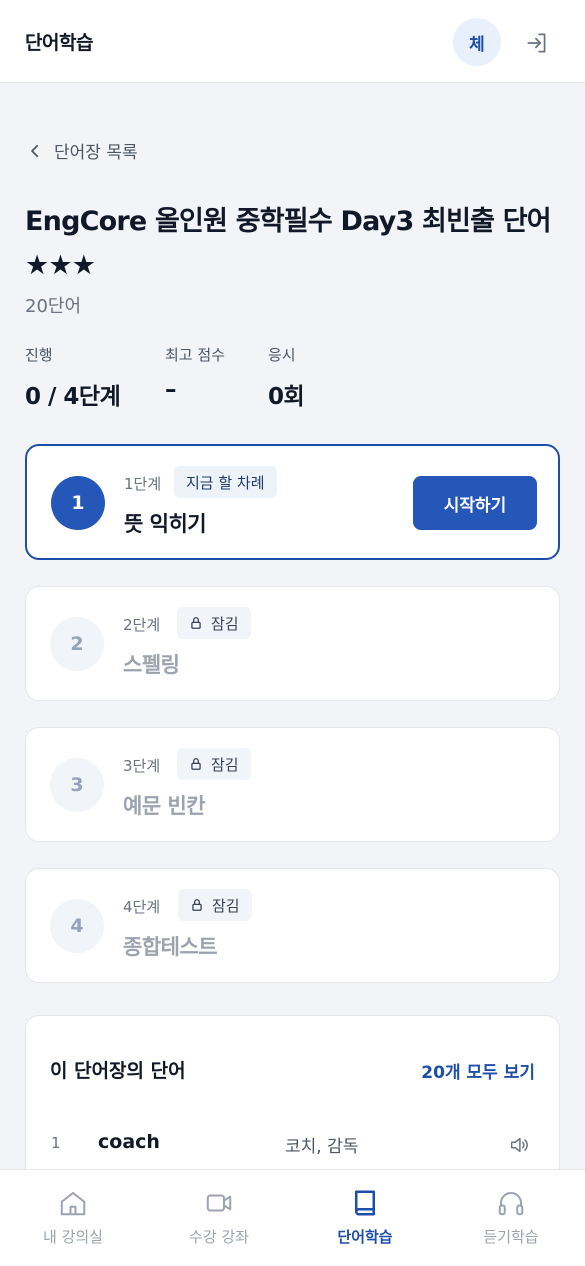  I want to click on stat-progress: 진행 0 / 4단계, so click(73, 377).